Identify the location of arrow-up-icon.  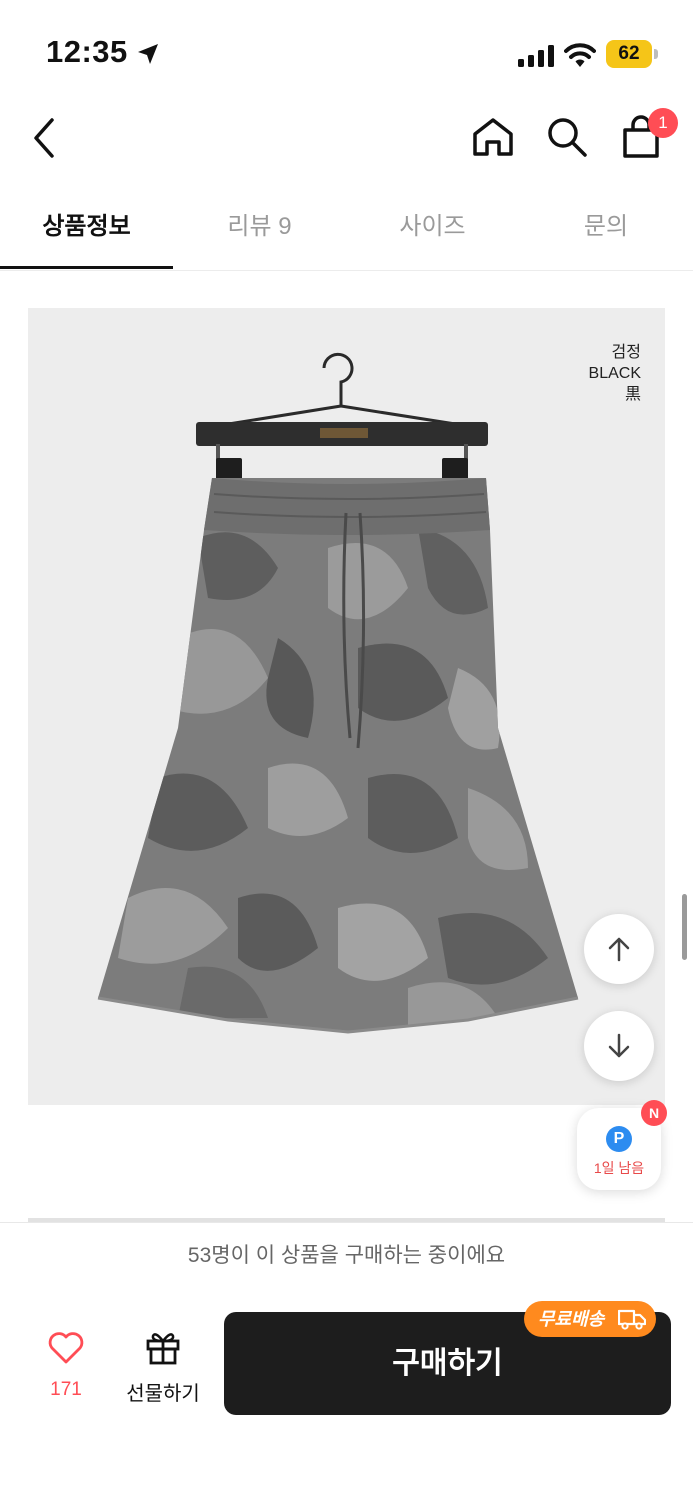
(619, 949).